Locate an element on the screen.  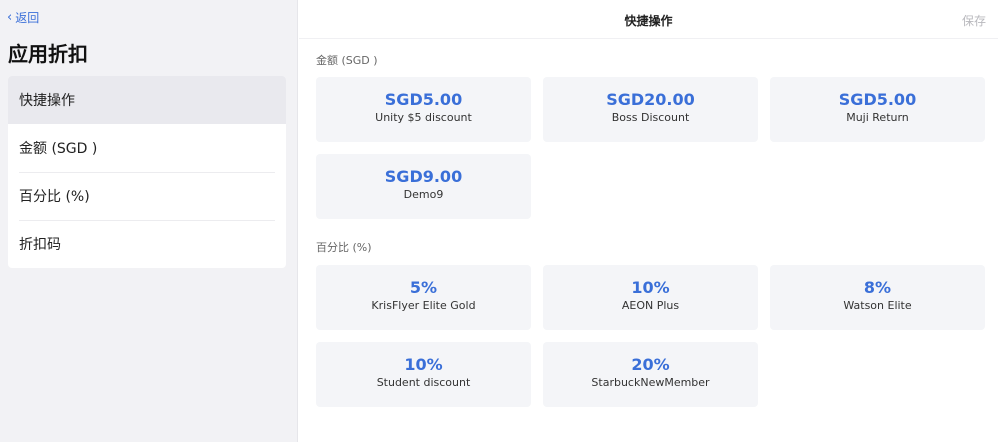
amount-discount-card: SGD5.00 Muji Return is located at coordinates (877, 109).